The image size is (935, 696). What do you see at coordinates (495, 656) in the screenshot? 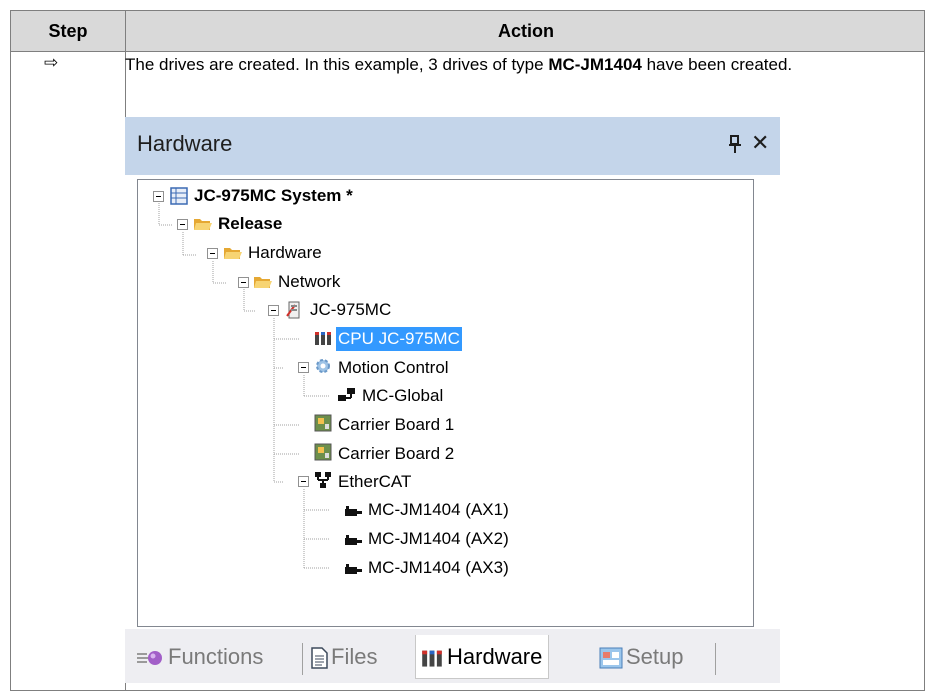
I see `tab-hardware-label: Hardware` at bounding box center [495, 656].